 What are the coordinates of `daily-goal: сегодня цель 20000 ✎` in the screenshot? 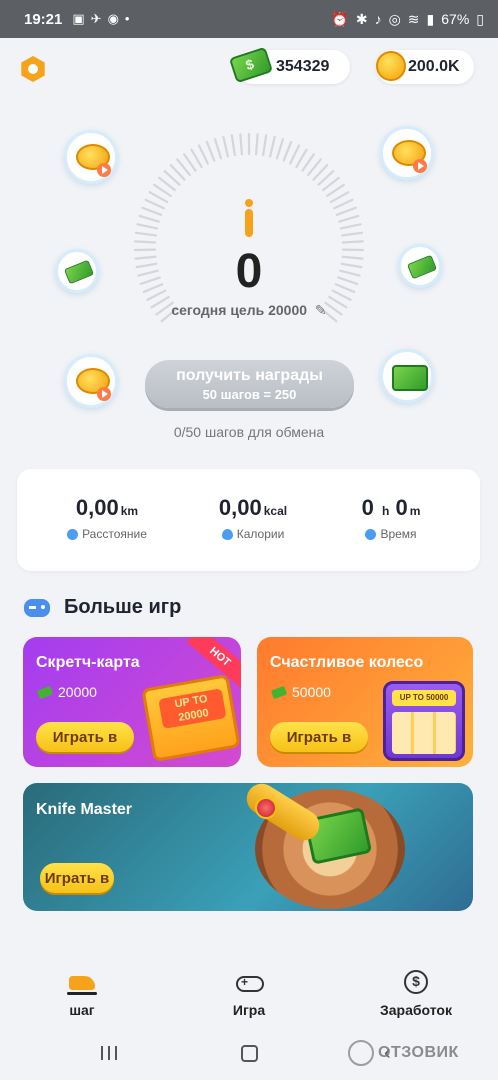 It's located at (249, 310).